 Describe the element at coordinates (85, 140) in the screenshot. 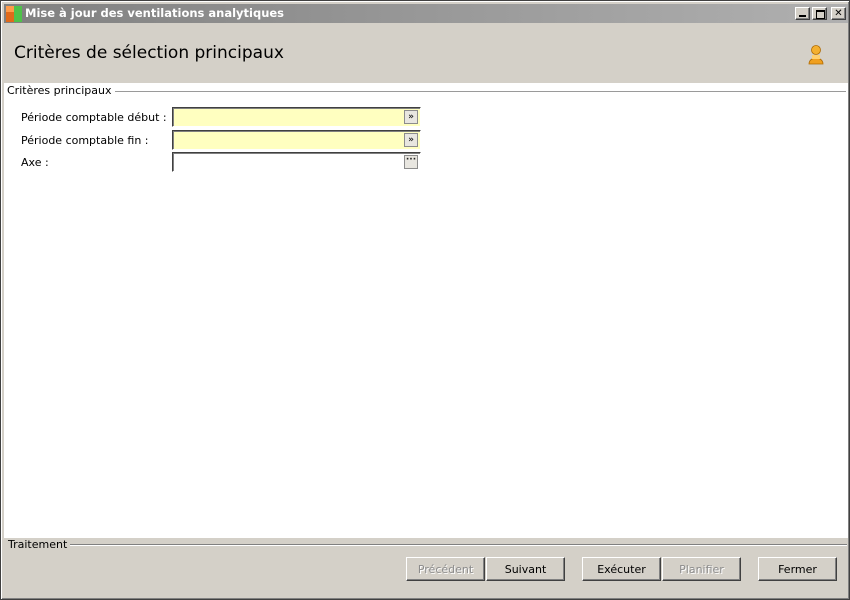

I see `field-label-period-end: Période comptable fin :` at that location.